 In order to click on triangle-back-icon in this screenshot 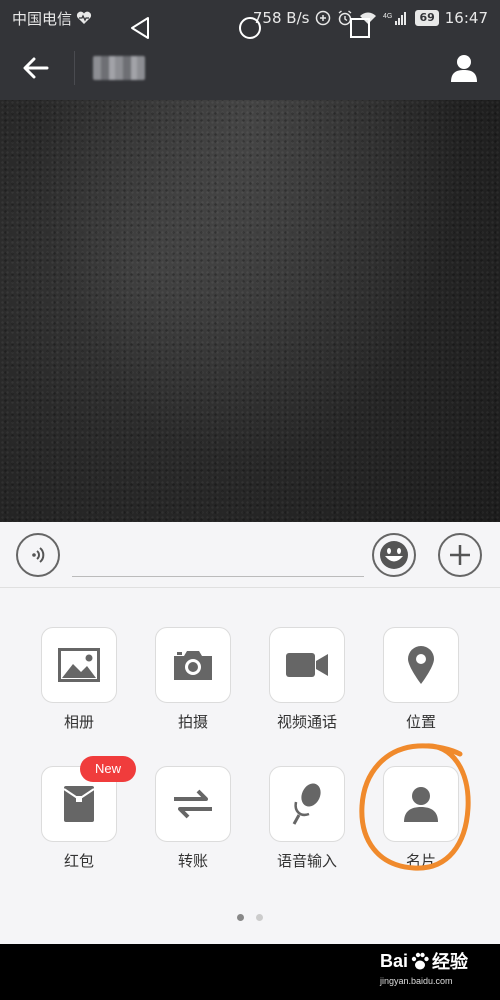, I will do `click(140, 28)`.